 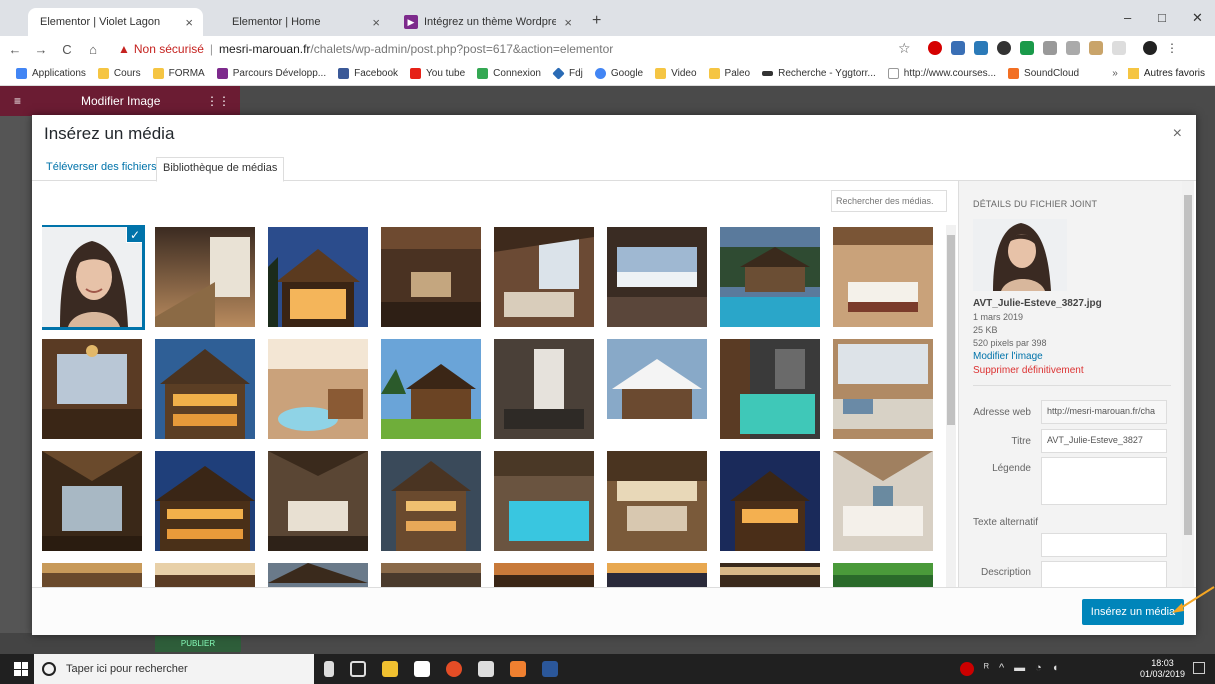 I want to click on windows-start-icon, so click(x=21, y=669).